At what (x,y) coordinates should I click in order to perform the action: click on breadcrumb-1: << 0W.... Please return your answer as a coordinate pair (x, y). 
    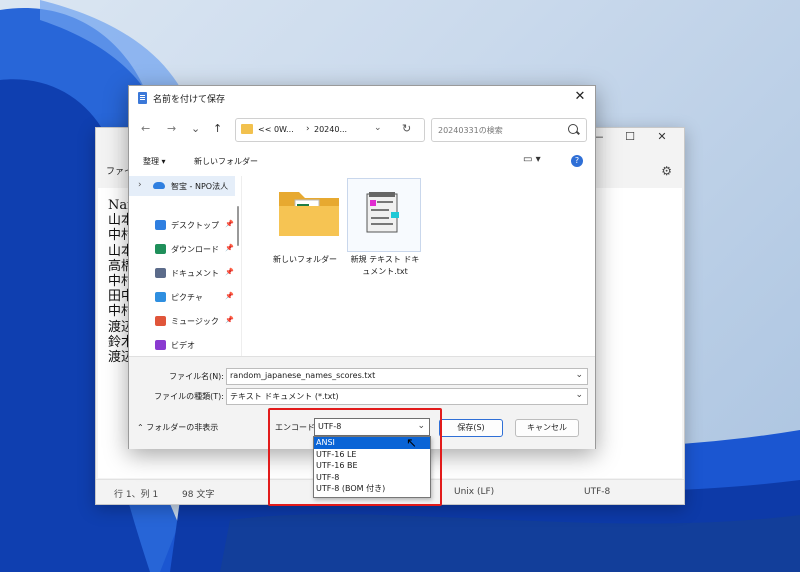
    Looking at the image, I should click on (276, 129).